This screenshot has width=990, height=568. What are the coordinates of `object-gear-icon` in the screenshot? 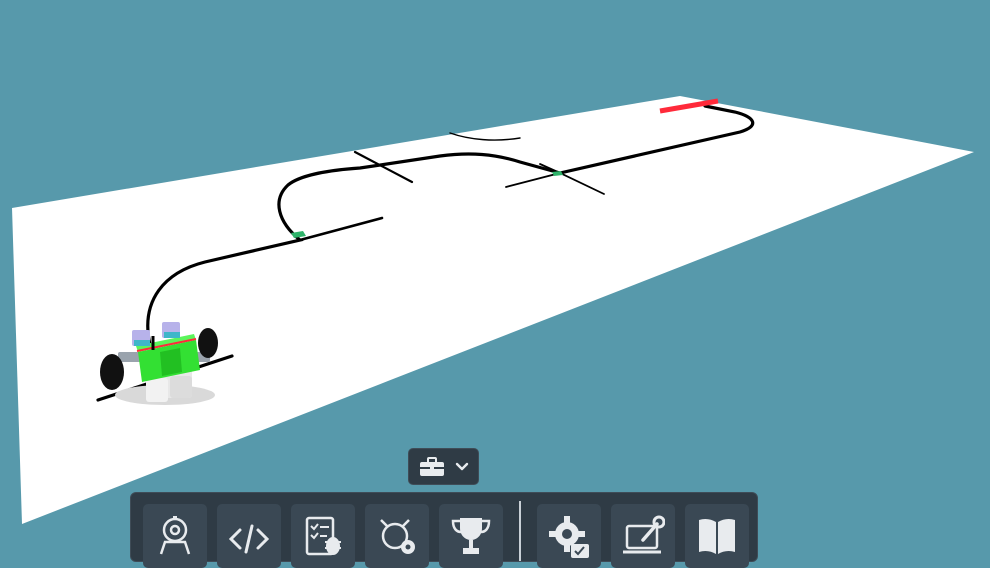 It's located at (397, 536).